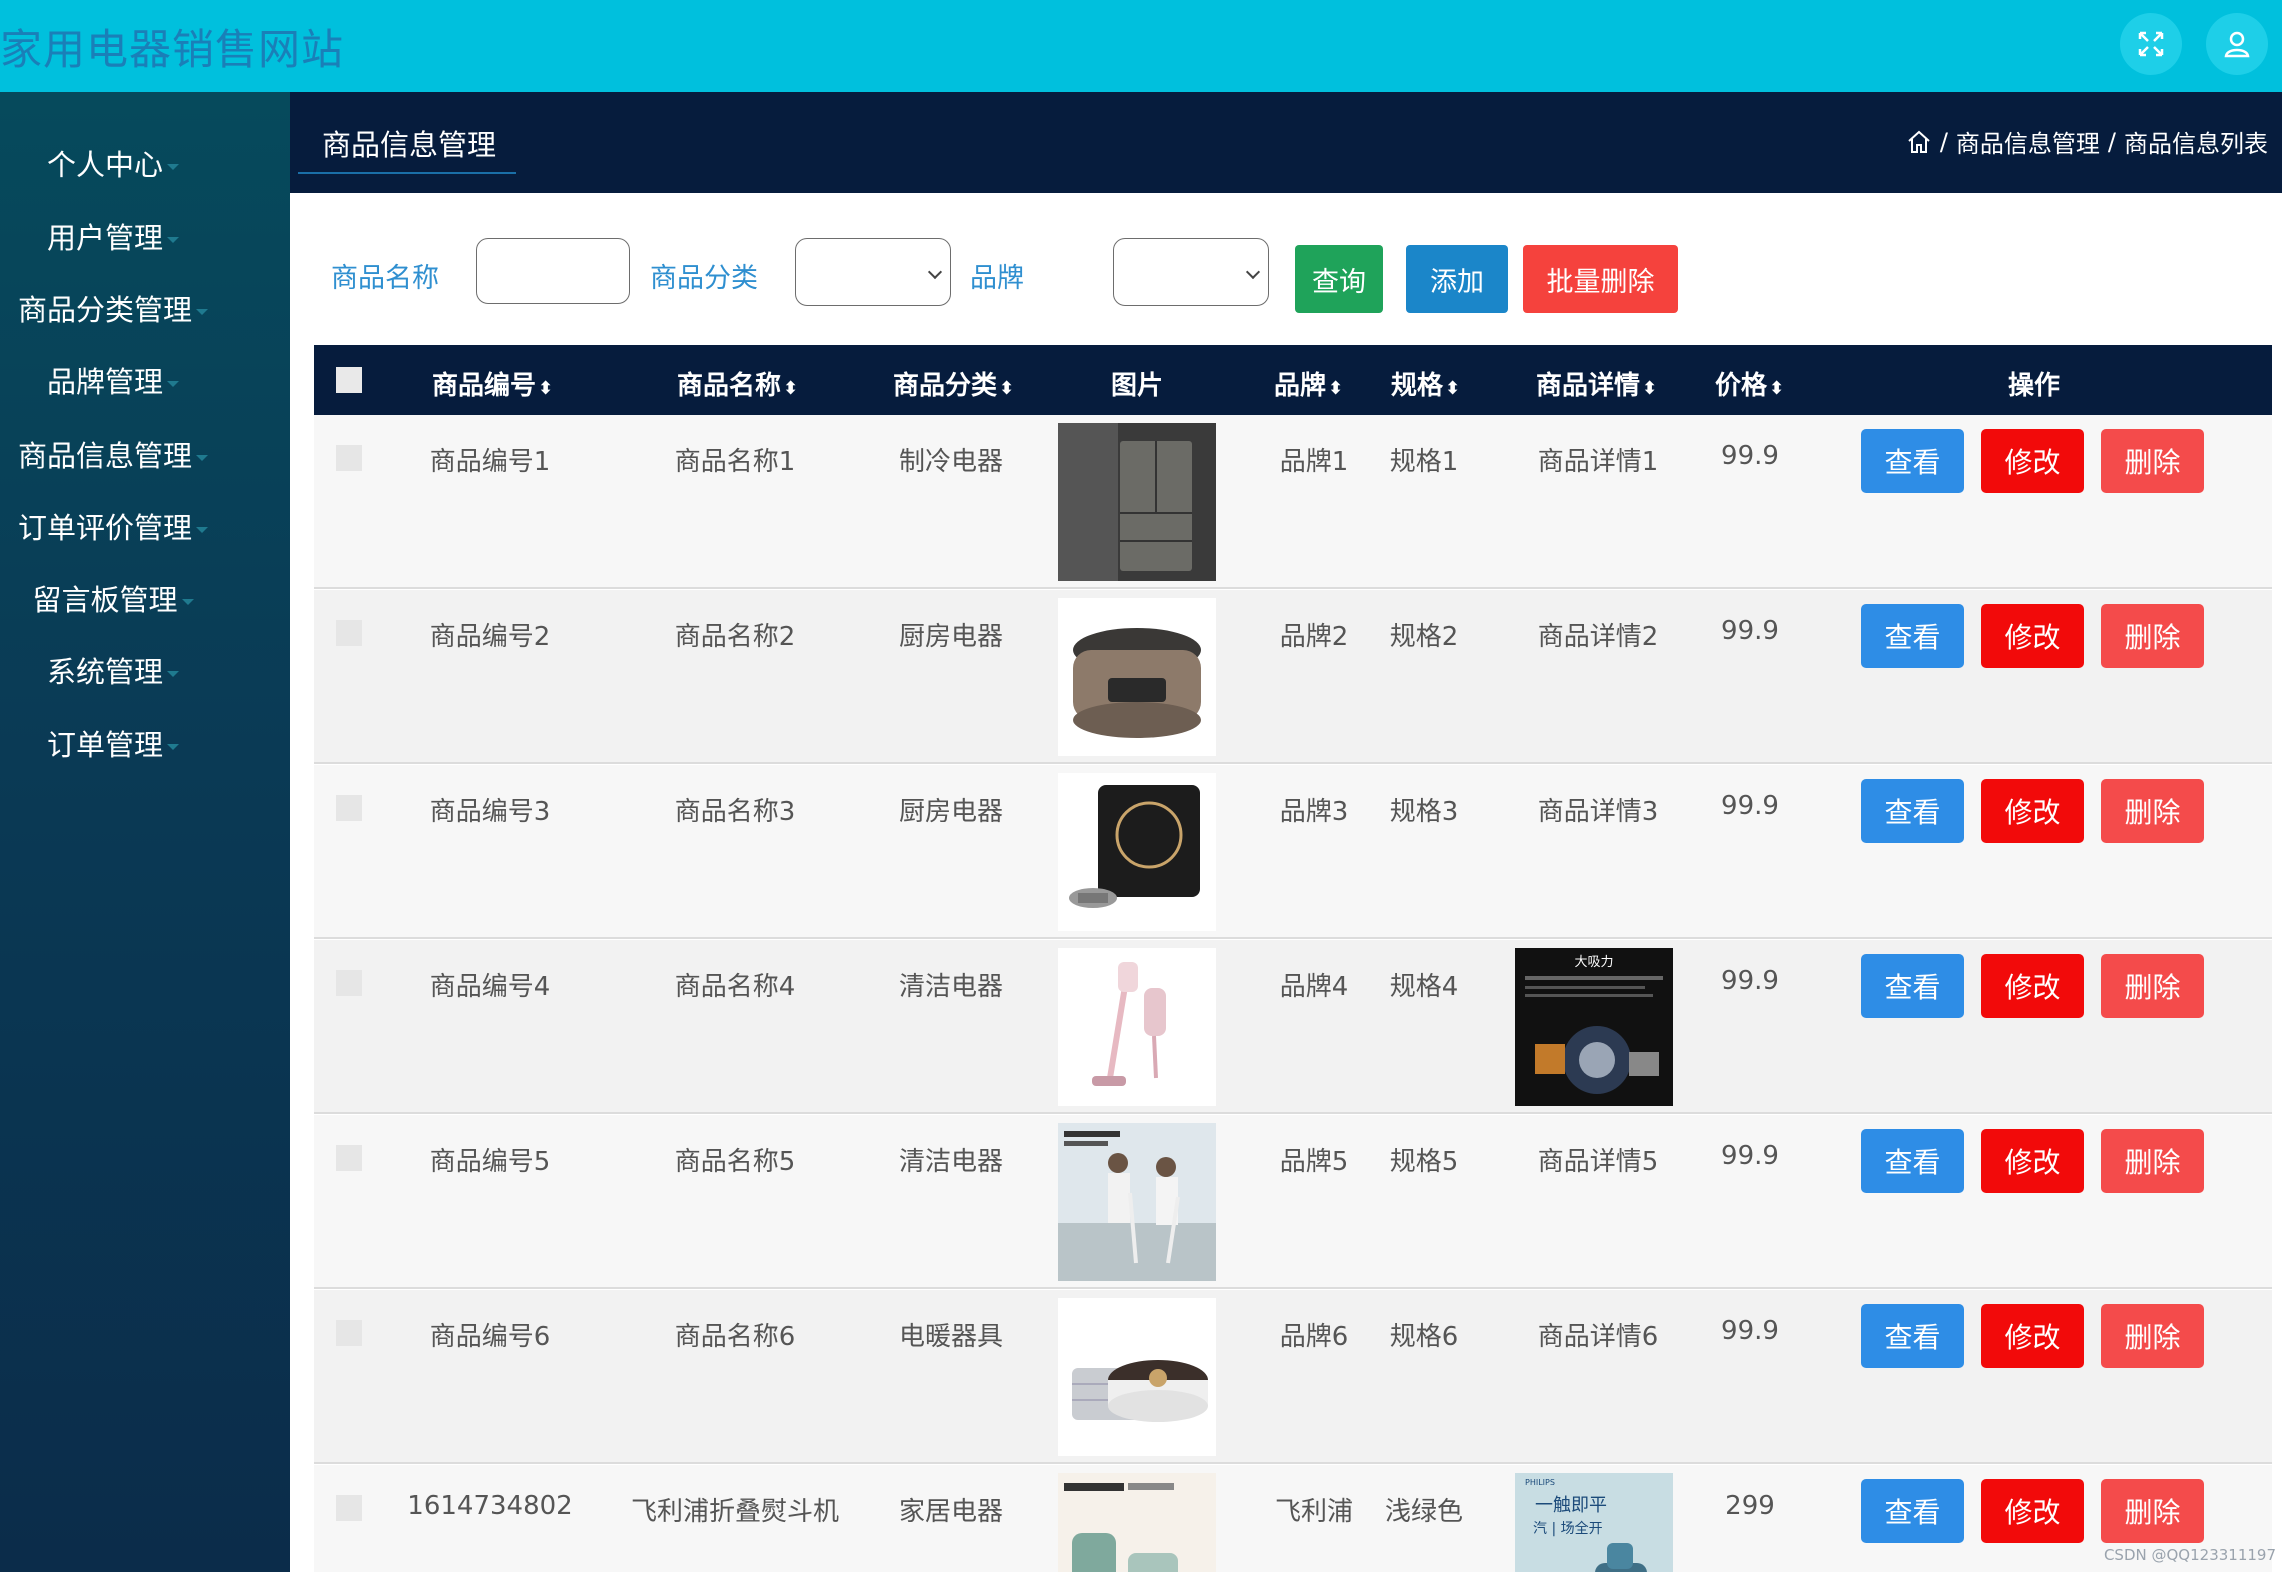 Image resolution: width=2282 pixels, height=1572 pixels. What do you see at coordinates (113, 308) in the screenshot?
I see `sidebar-item: 商品分类管理` at bounding box center [113, 308].